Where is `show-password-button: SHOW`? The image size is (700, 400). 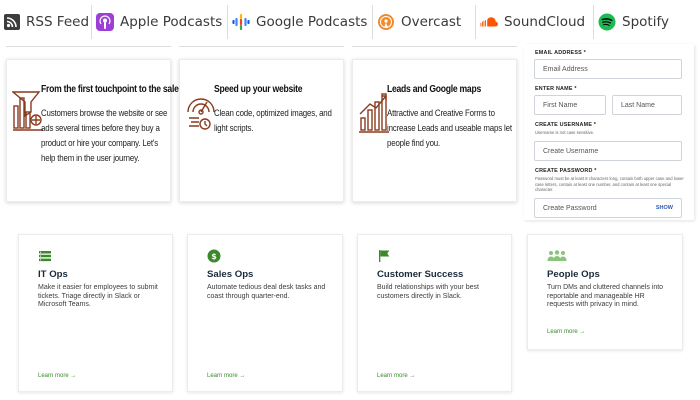
show-password-button: SHOW is located at coordinates (664, 208).